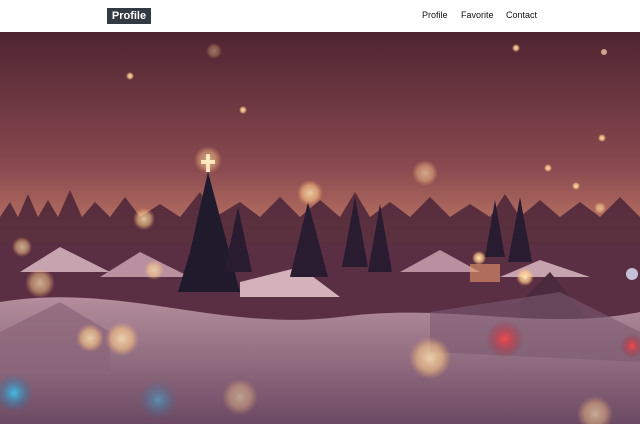 The width and height of the screenshot is (640, 424). Describe the element at coordinates (477, 15) in the screenshot. I see `nav-link-favorite: Favorite` at that location.